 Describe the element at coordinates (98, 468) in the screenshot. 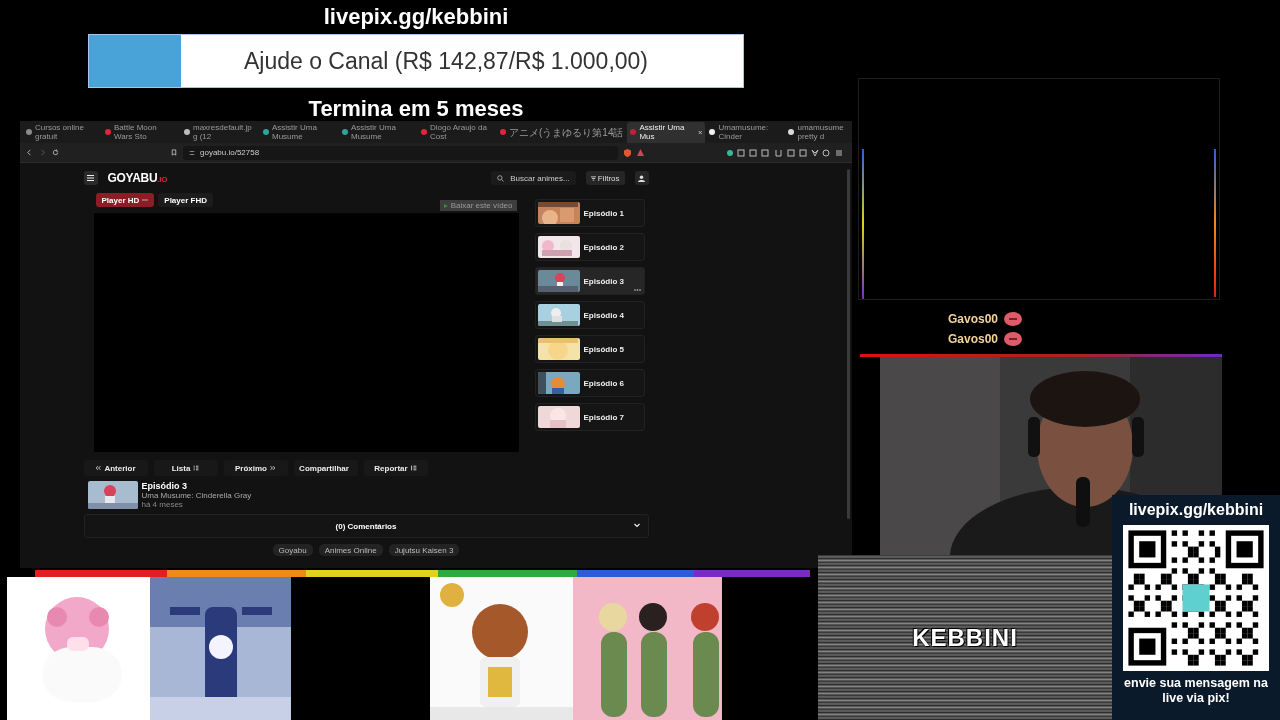

I see `double-chevron-left-icon` at that location.